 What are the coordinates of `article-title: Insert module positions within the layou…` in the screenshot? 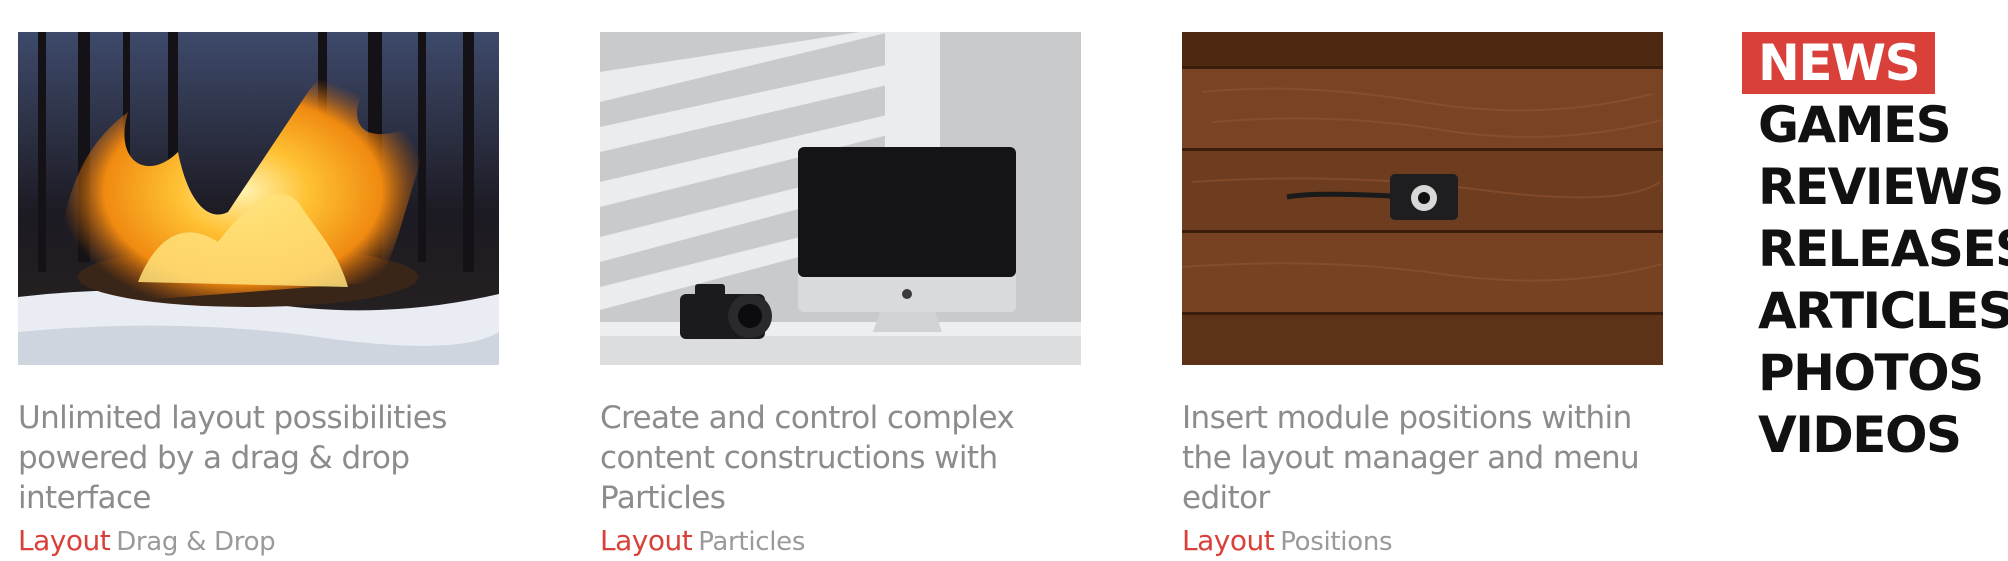 It's located at (1422, 458).